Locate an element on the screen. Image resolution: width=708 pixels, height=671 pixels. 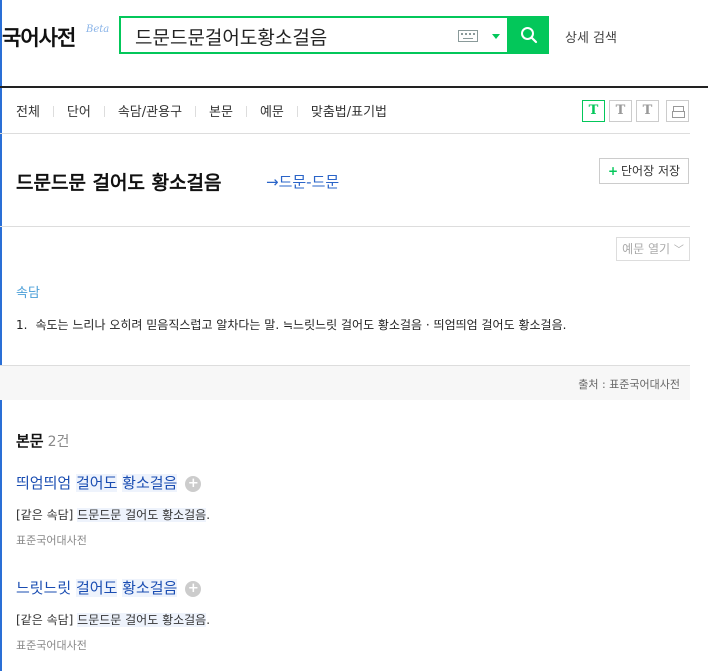
font-size-small-button: T is located at coordinates (593, 111).